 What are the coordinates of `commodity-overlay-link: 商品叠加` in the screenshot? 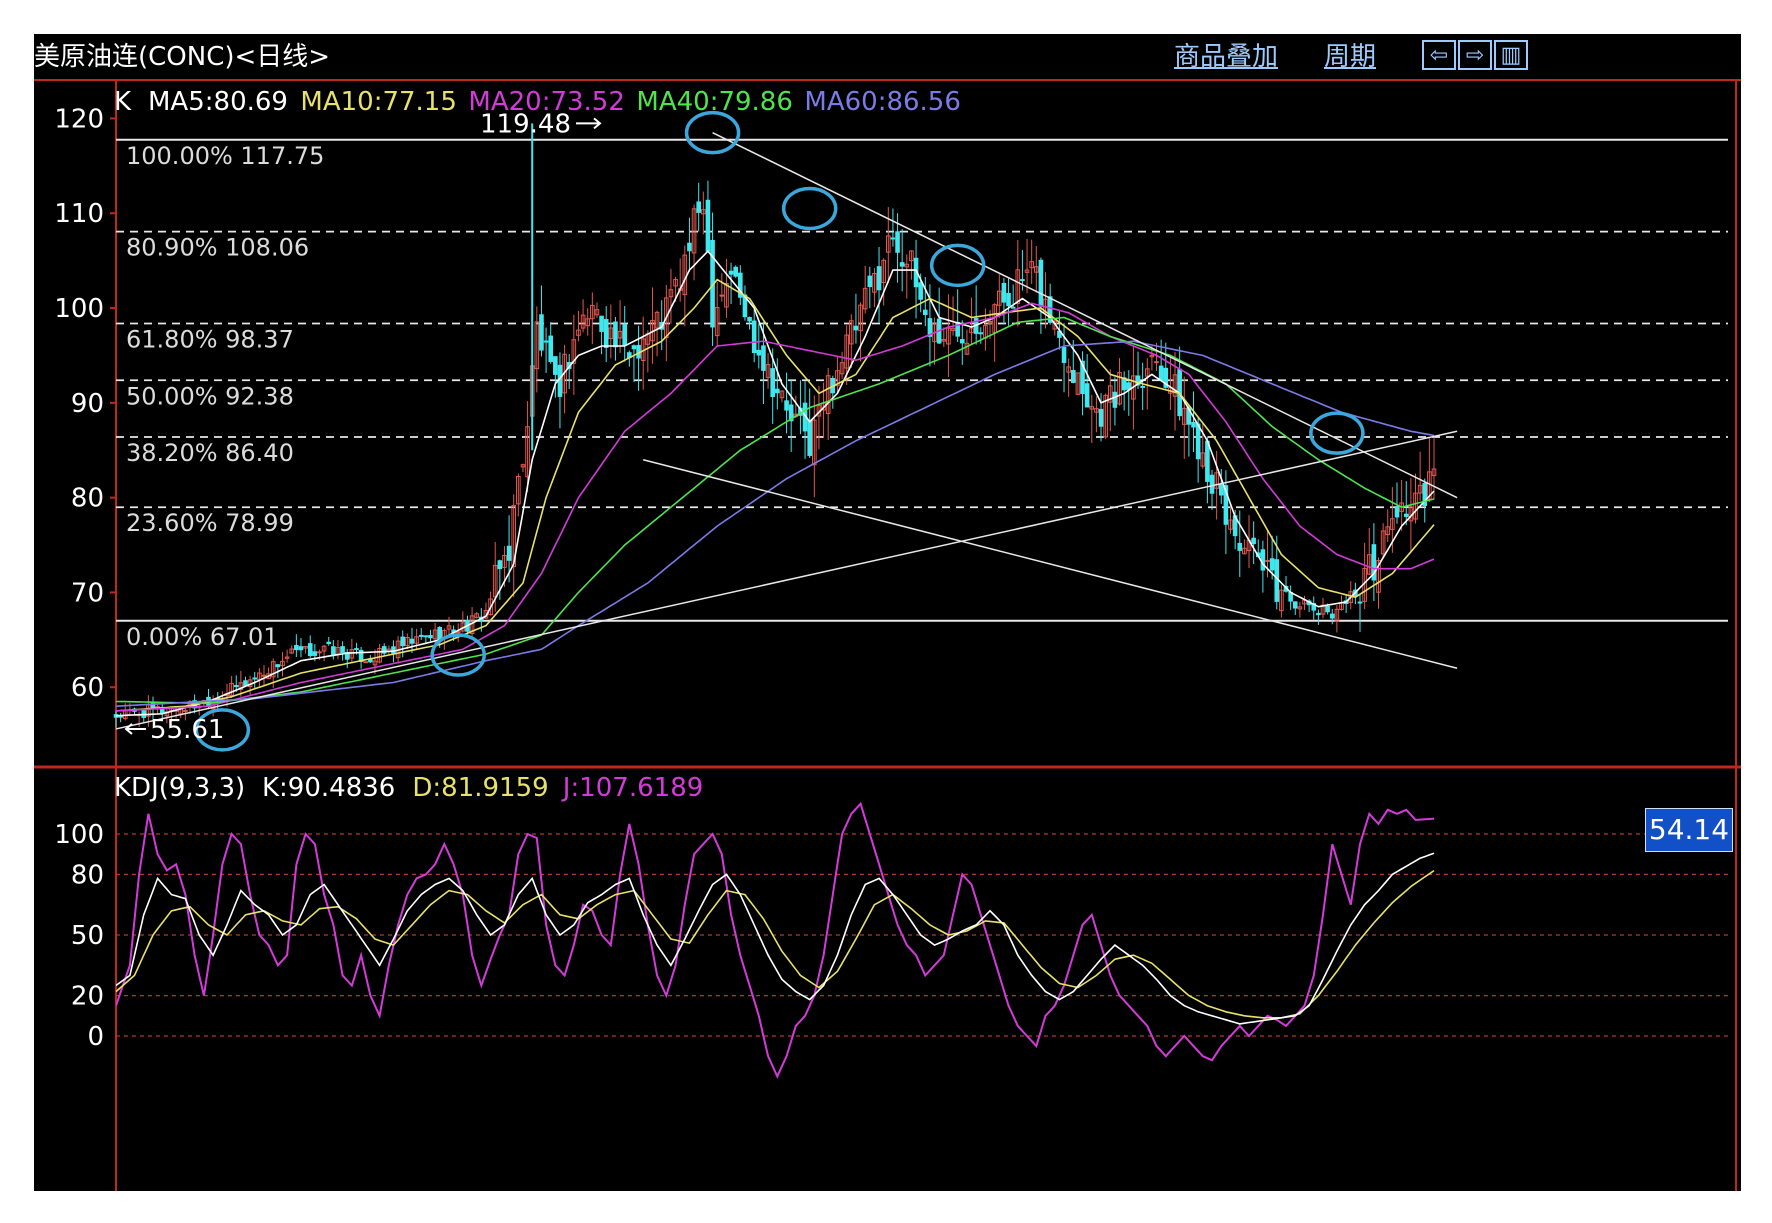 It's located at (1226, 57).